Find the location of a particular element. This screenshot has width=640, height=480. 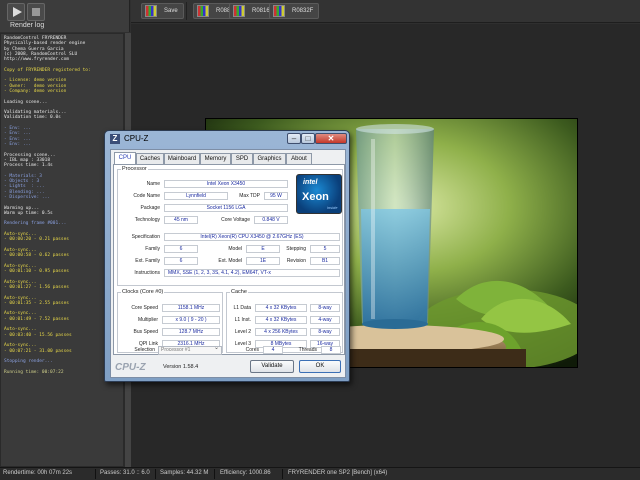

toolbar-separator is located at coordinates (186, 11).